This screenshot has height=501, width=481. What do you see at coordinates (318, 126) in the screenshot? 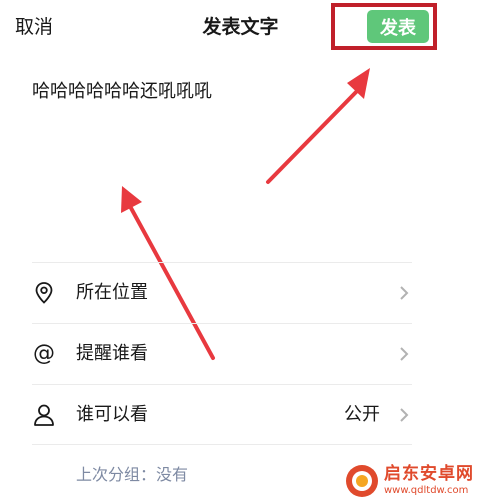
I see `arrow-to-publish` at bounding box center [318, 126].